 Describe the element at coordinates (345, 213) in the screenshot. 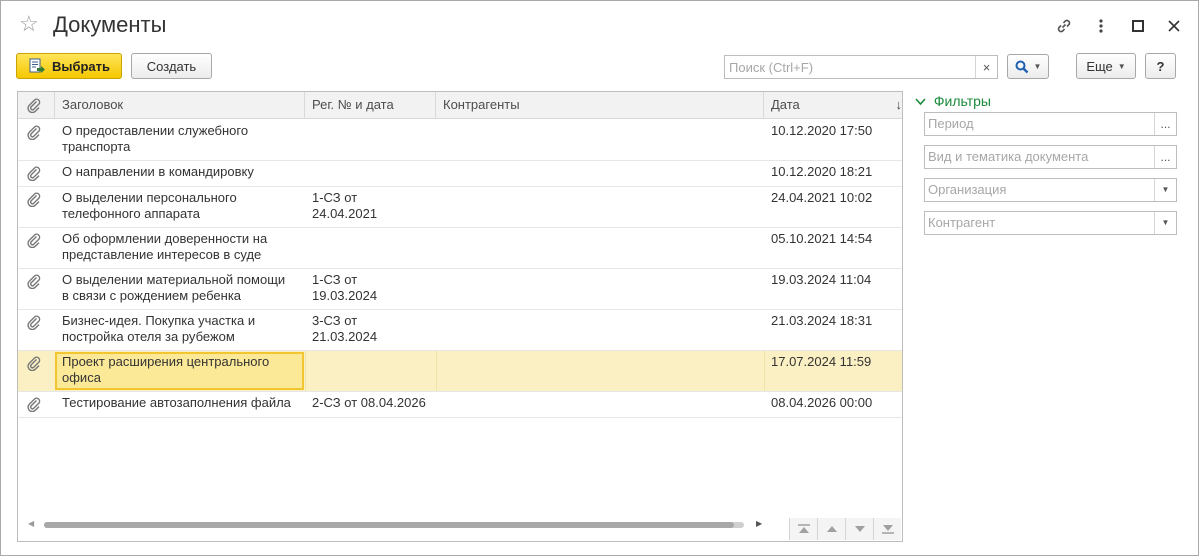

I see `cell-reg-line: 24.04.2021` at that location.